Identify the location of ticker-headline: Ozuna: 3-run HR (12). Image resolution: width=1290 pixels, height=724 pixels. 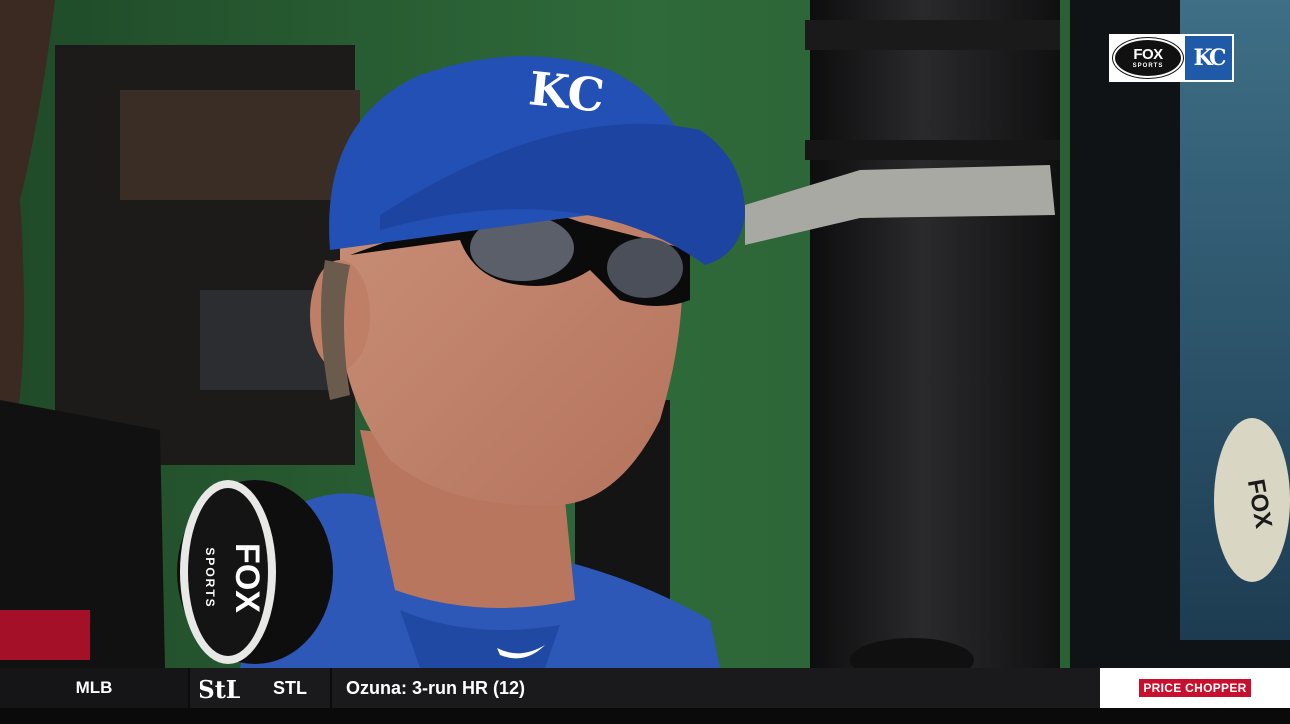
(436, 687).